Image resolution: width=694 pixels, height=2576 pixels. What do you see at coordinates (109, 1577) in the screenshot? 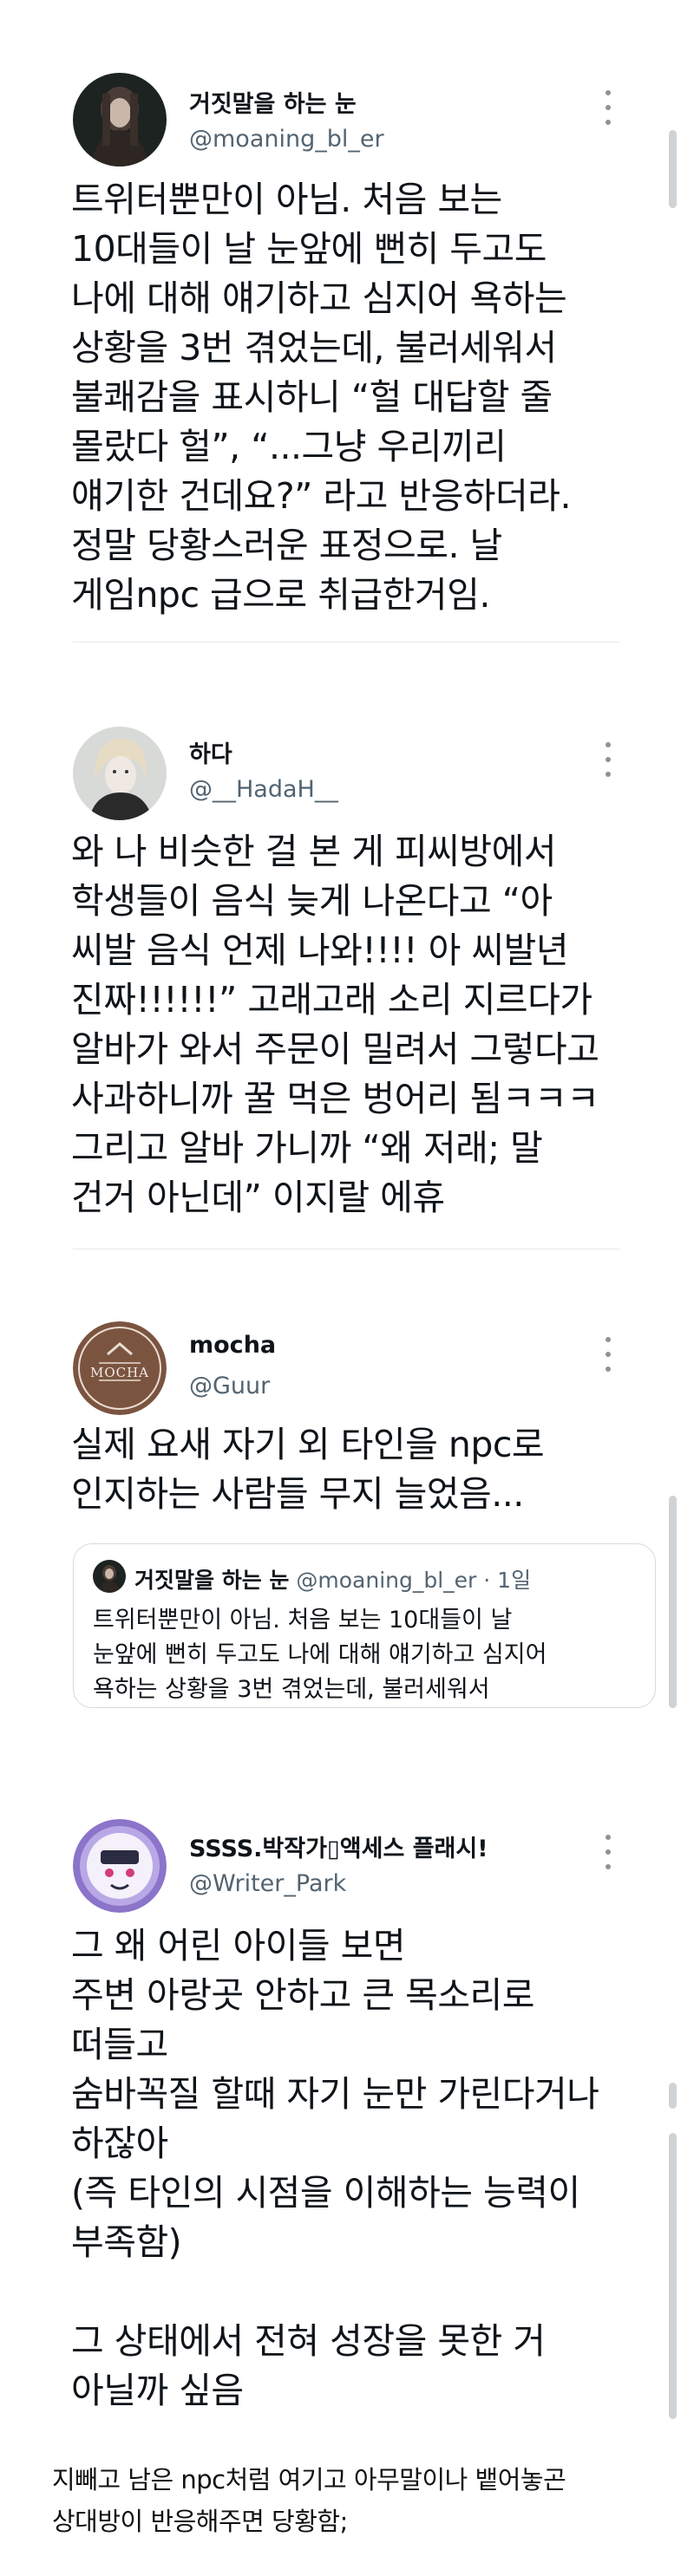
I see `quoted-avatar` at bounding box center [109, 1577].